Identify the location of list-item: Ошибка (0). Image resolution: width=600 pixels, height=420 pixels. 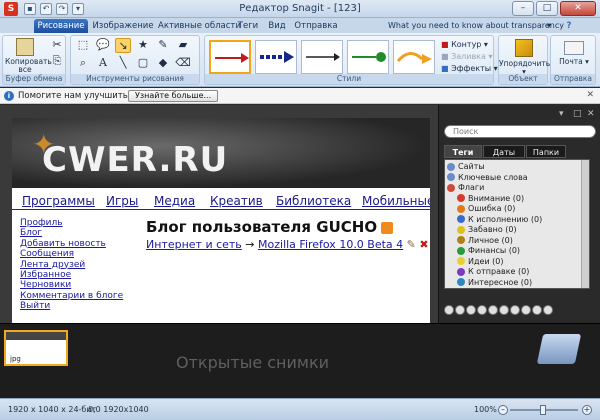
(486, 208).